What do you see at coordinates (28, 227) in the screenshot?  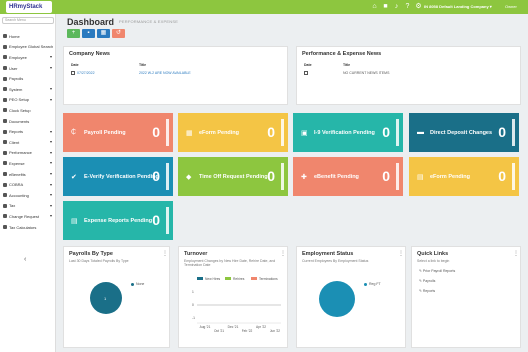 I see `sidebar-item: Tax Calculators` at bounding box center [28, 227].